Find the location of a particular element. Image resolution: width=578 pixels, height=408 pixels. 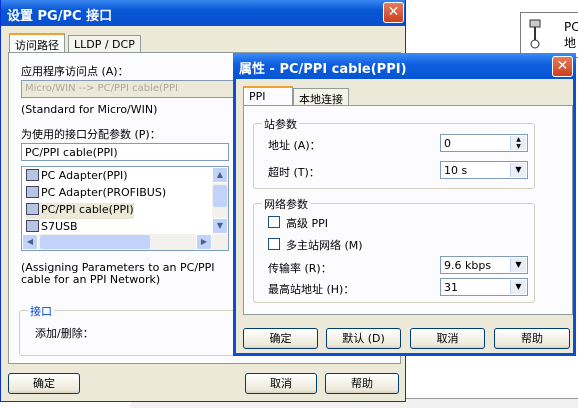

tab-access-path: 访问路径 is located at coordinates (37, 43).